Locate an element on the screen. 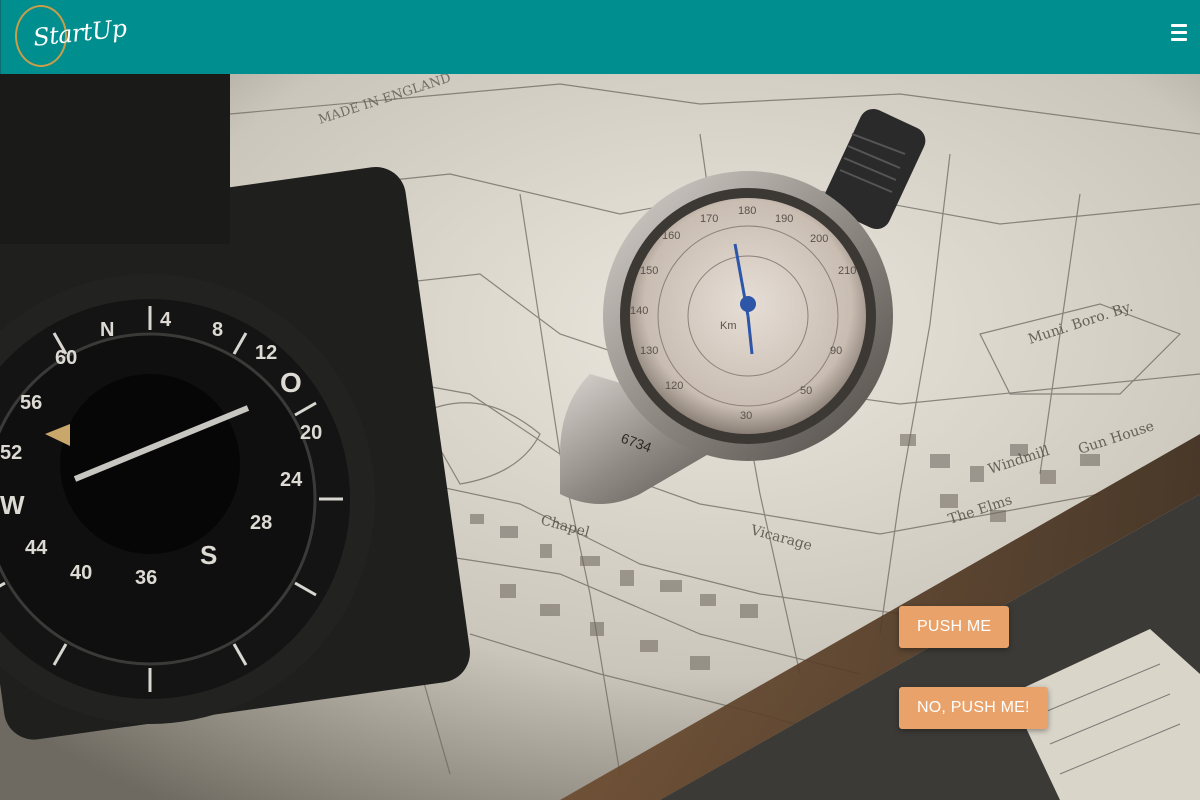 Image resolution: width=1200 pixels, height=800 pixels. svg-text: 56 is located at coordinates (31, 403).